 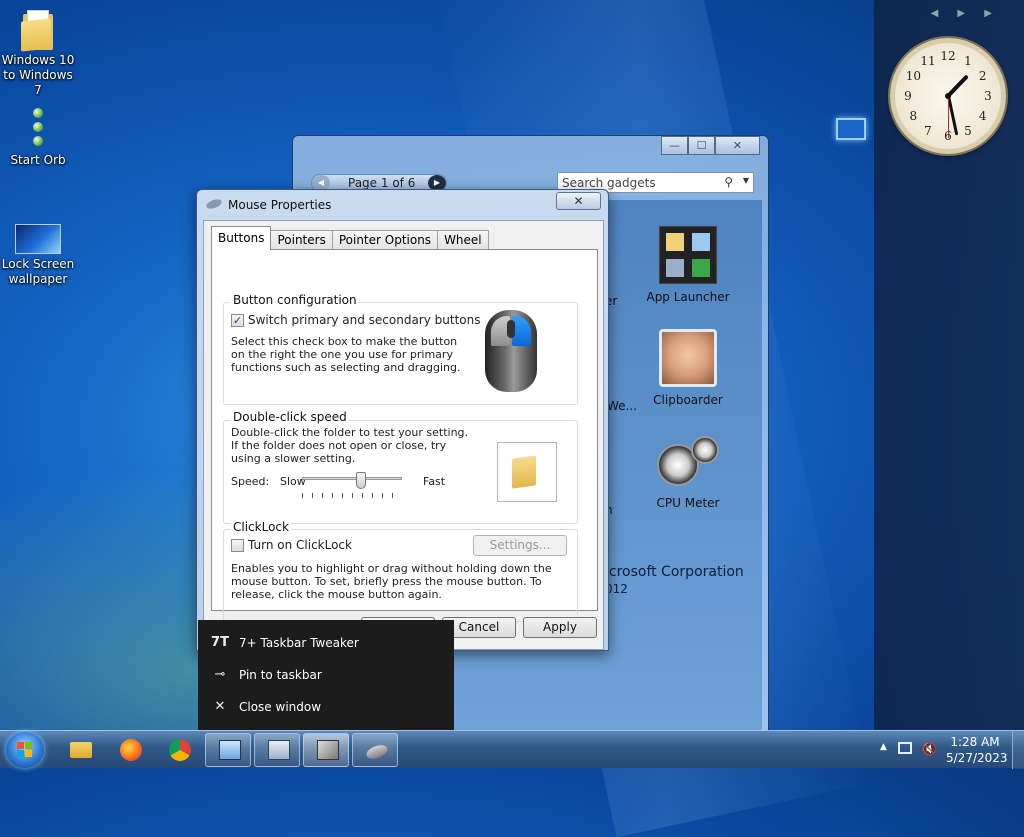 I want to click on gadget-label: Clipboarder, so click(x=688, y=400).